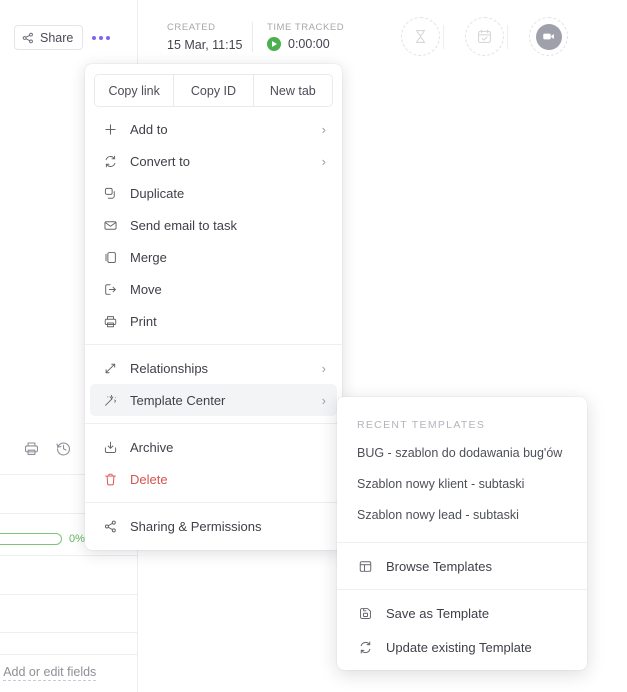  What do you see at coordinates (134, 90) in the screenshot?
I see `copy-link-button: Copy link` at bounding box center [134, 90].